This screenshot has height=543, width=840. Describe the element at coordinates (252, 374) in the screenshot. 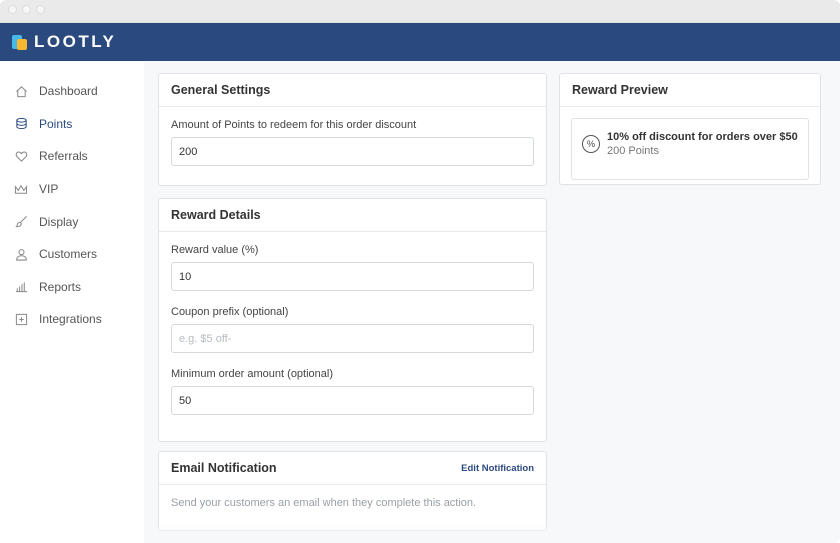

I see `min-order-label: Minimum order amount (optional)` at that location.